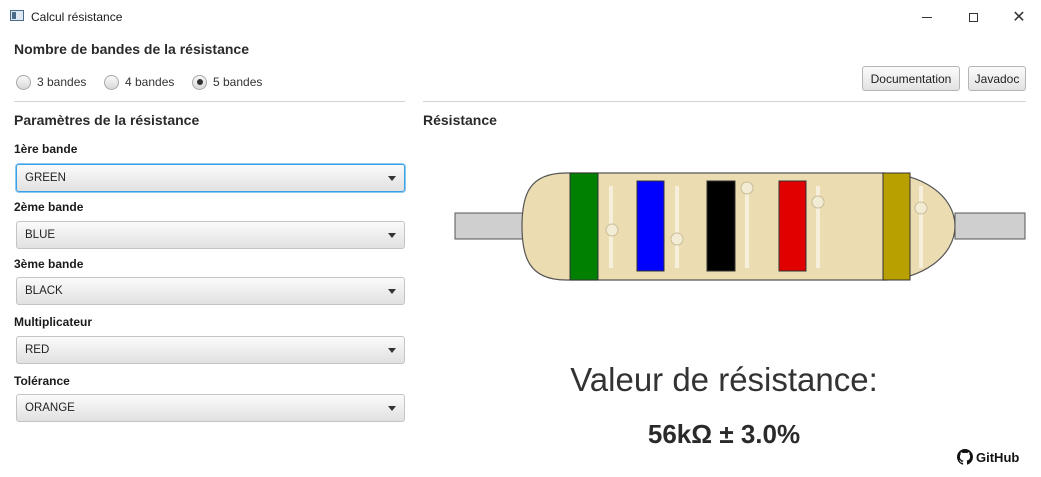 The height and width of the screenshot is (477, 1041). Describe the element at coordinates (721, 226) in the screenshot. I see `band3-stripe` at that location.